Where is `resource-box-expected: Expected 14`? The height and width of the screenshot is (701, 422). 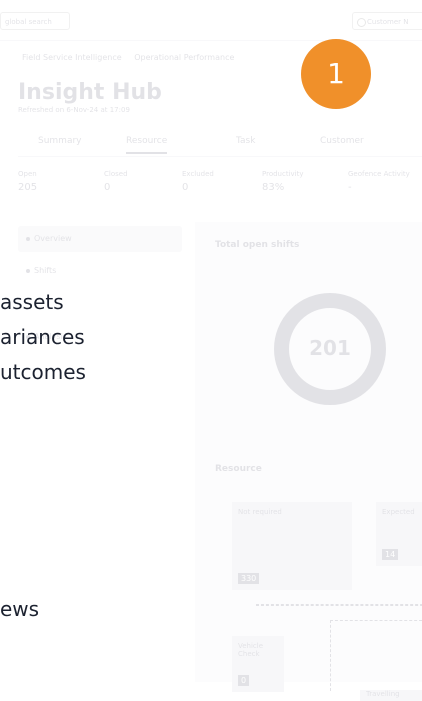 resource-box-expected: Expected 14 is located at coordinates (399, 534).